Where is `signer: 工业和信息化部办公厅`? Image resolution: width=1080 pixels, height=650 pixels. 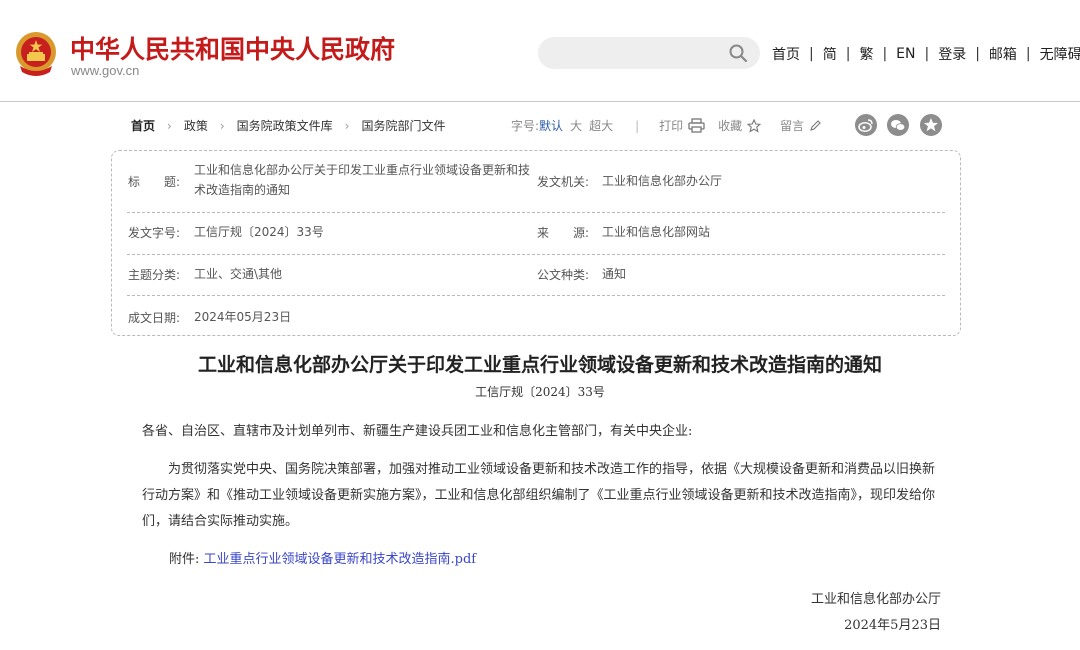 signer: 工业和信息化部办公厅 is located at coordinates (875, 599).